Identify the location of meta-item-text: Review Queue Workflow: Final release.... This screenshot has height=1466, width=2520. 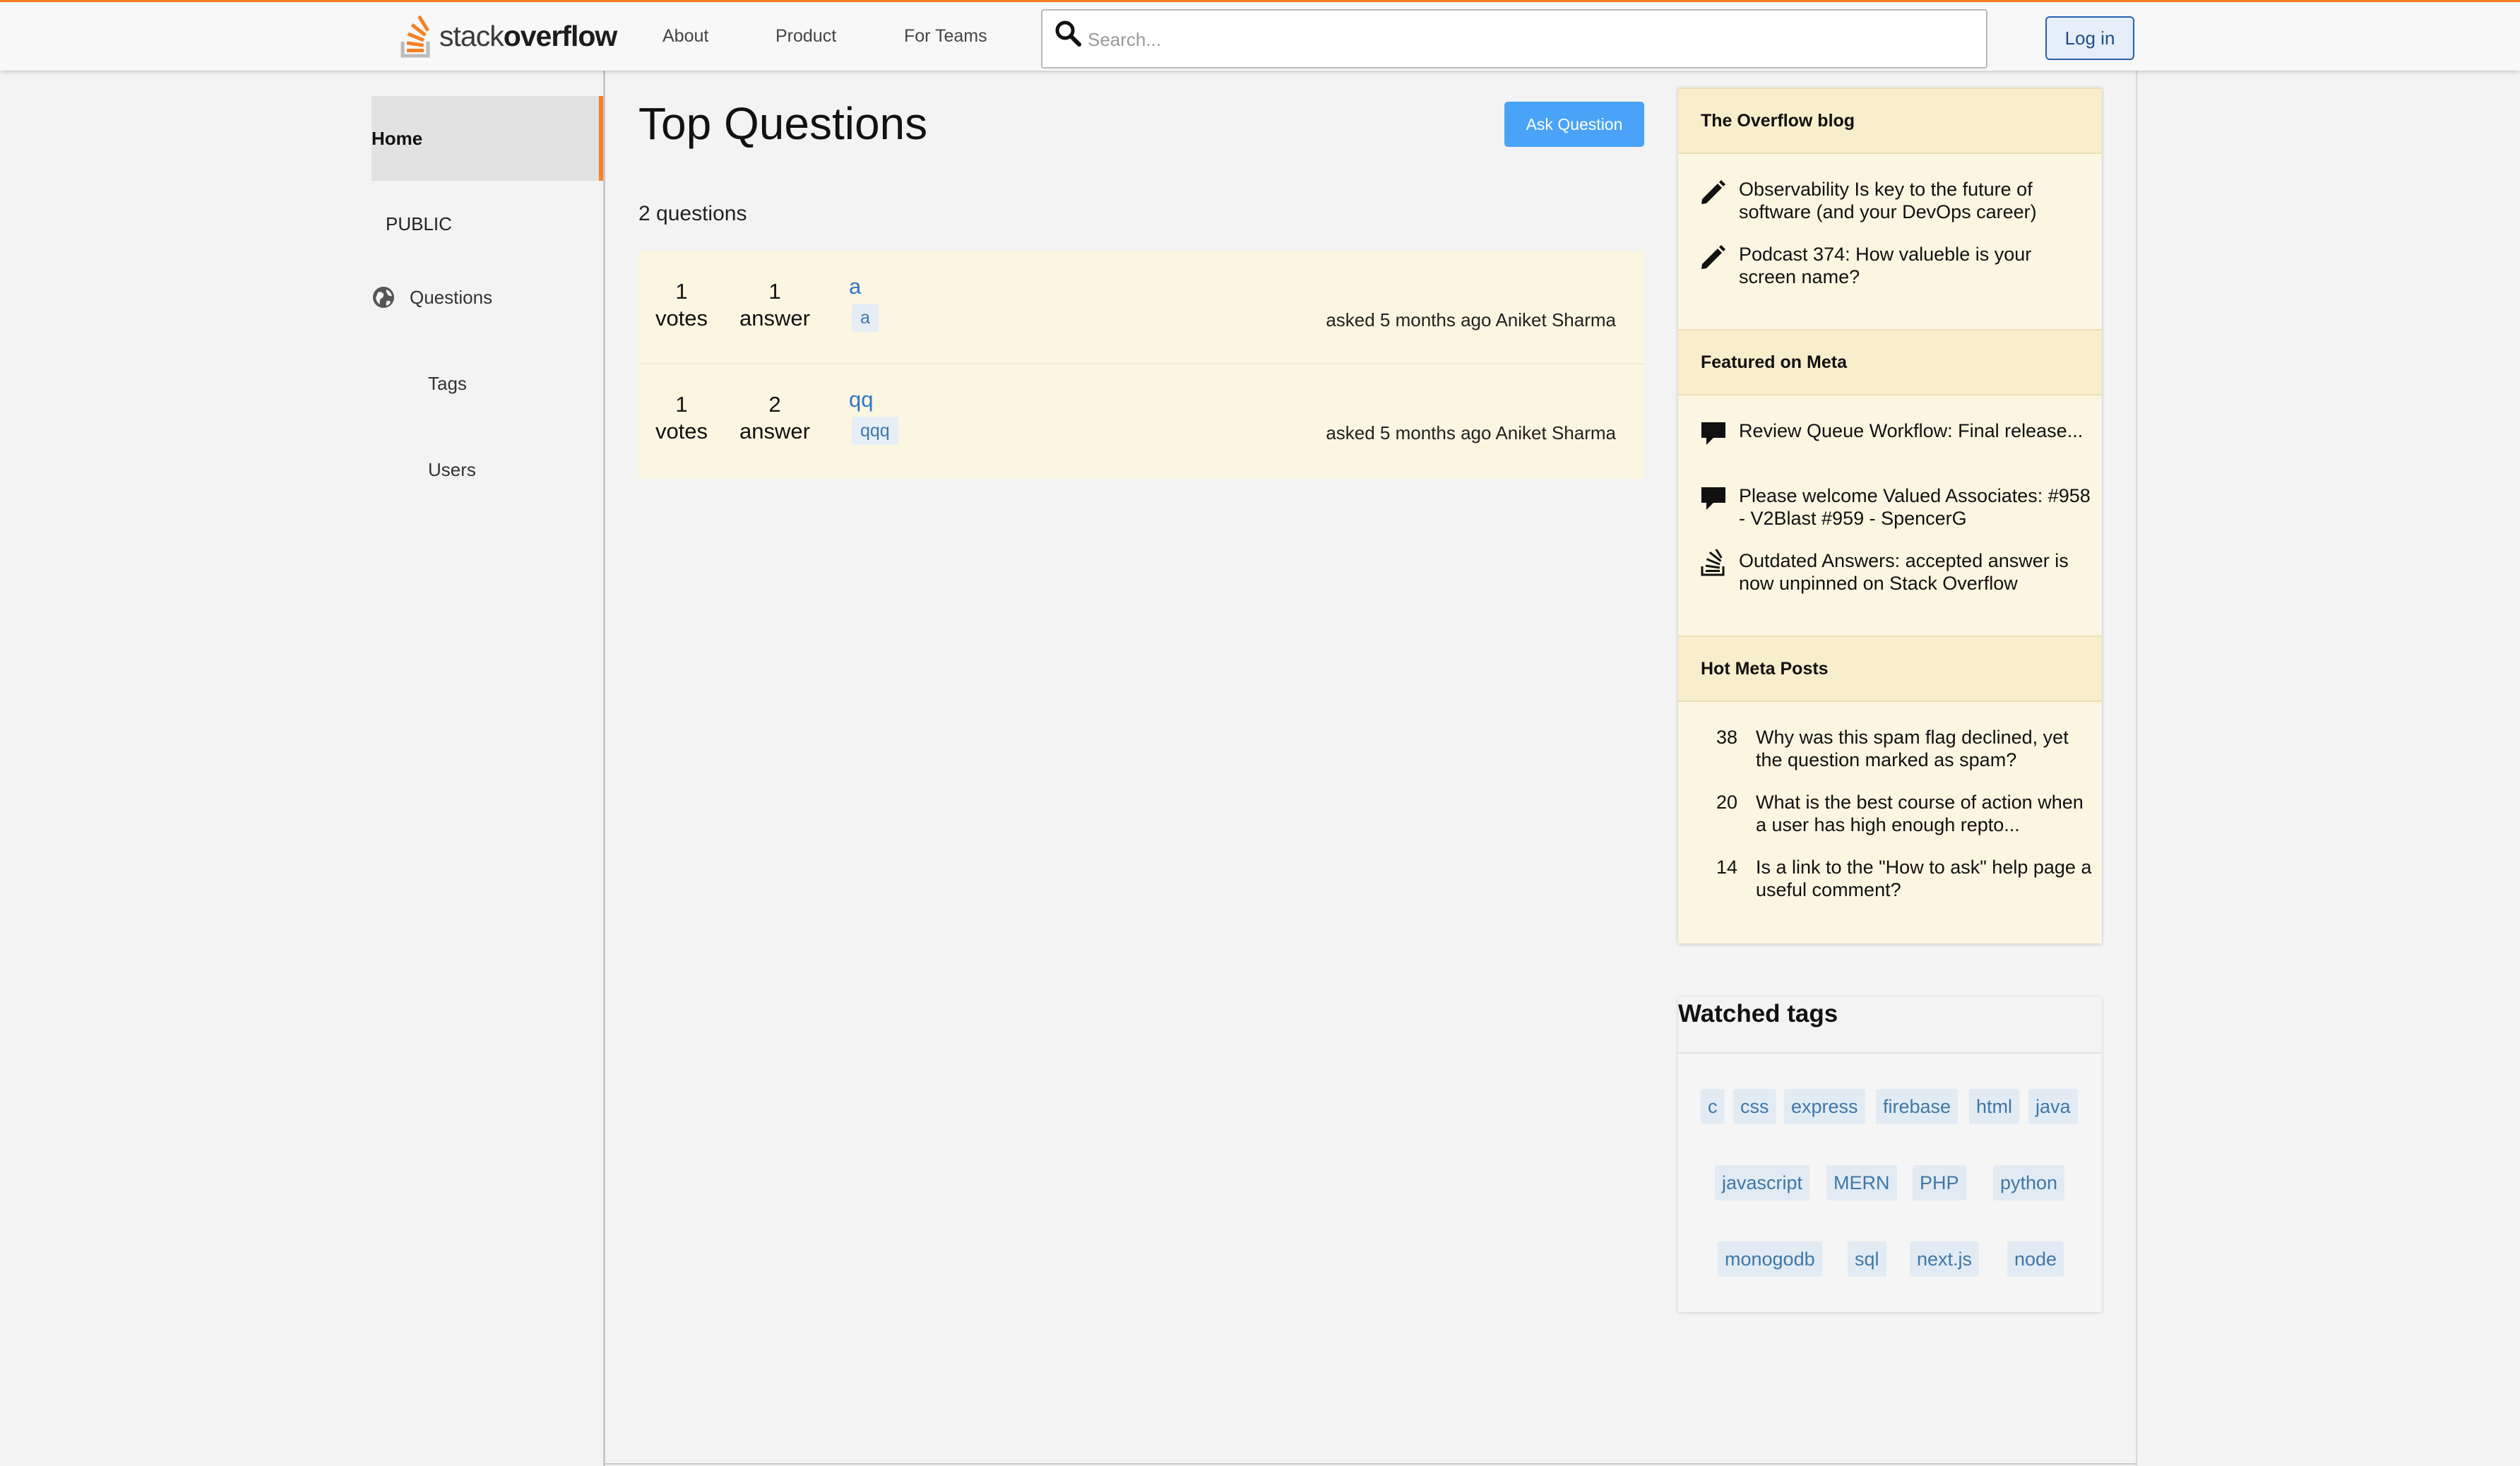
(1911, 431).